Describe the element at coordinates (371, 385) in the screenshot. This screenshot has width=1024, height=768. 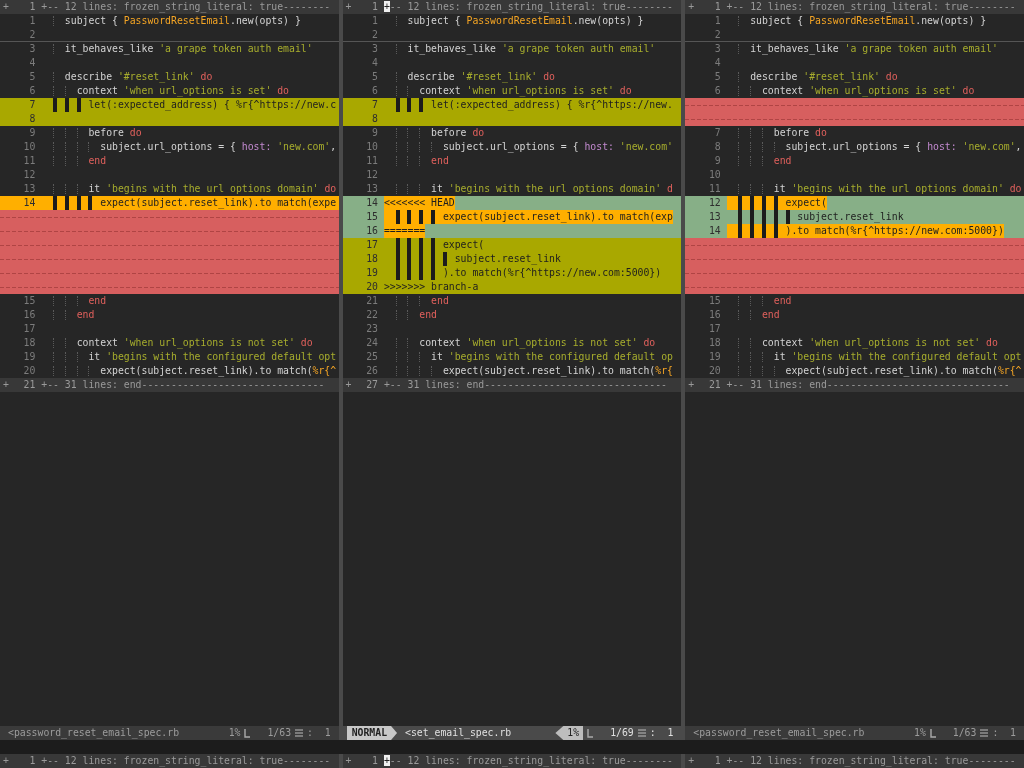
I see `line-number: 27` at that location.